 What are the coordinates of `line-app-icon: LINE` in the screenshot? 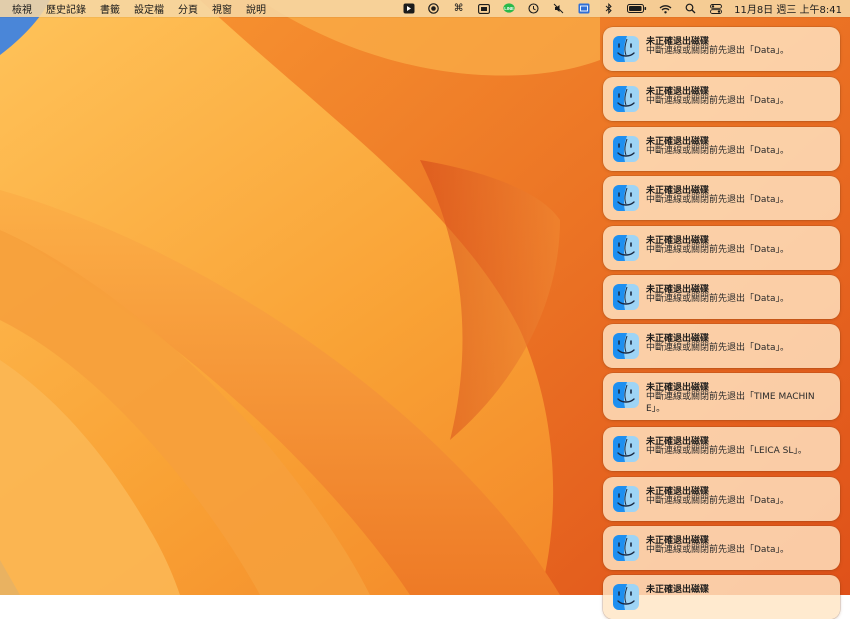 It's located at (508, 8).